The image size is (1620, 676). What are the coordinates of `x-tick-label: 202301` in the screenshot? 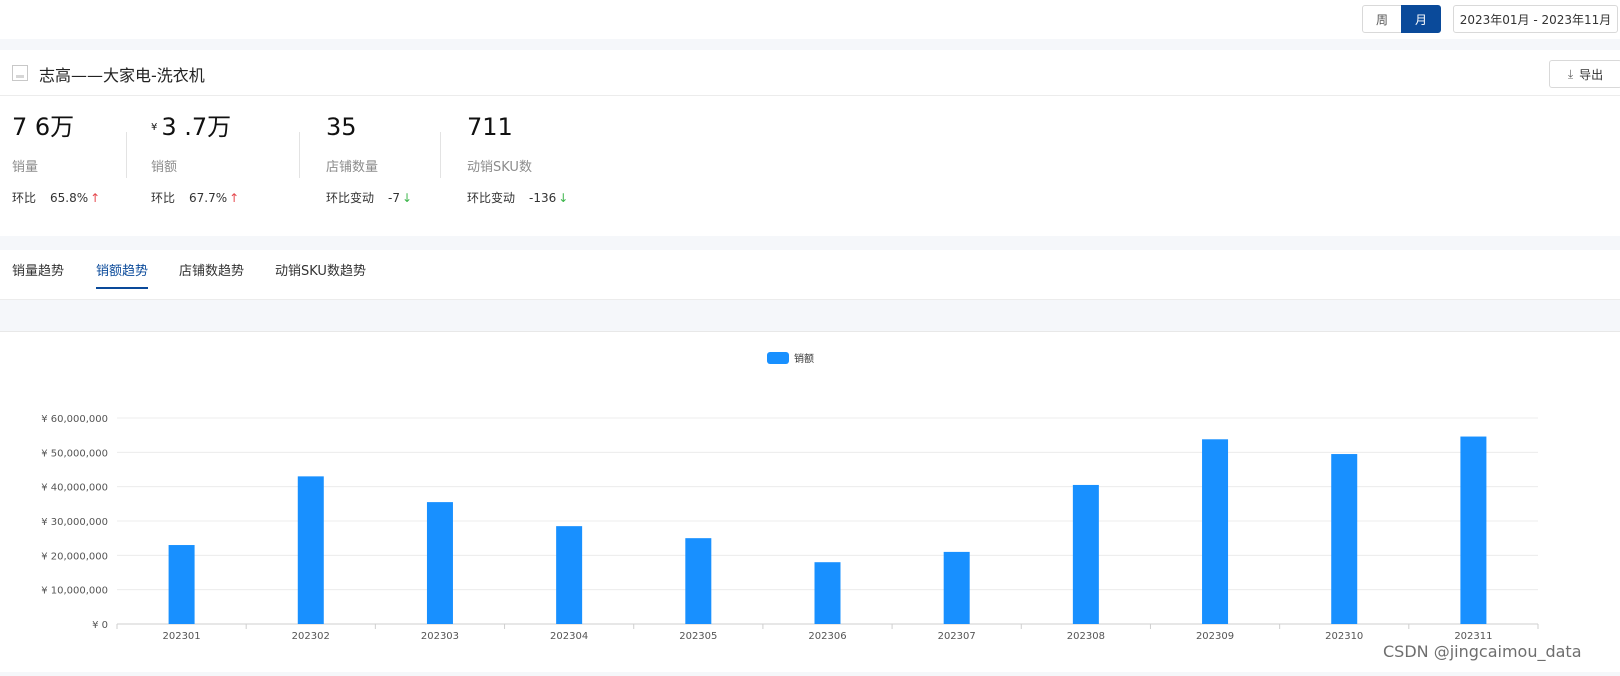 It's located at (181, 636).